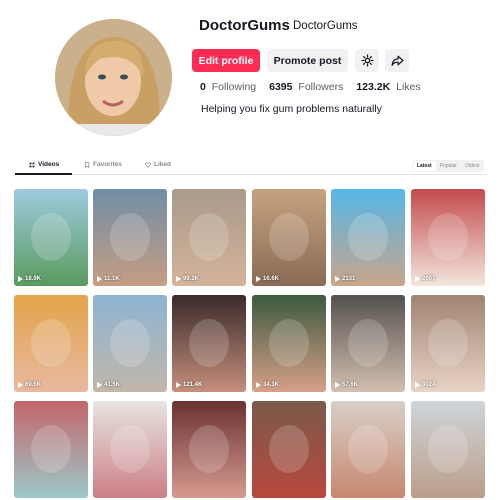  I want to click on stat-followers: 6395 Followers, so click(306, 87).